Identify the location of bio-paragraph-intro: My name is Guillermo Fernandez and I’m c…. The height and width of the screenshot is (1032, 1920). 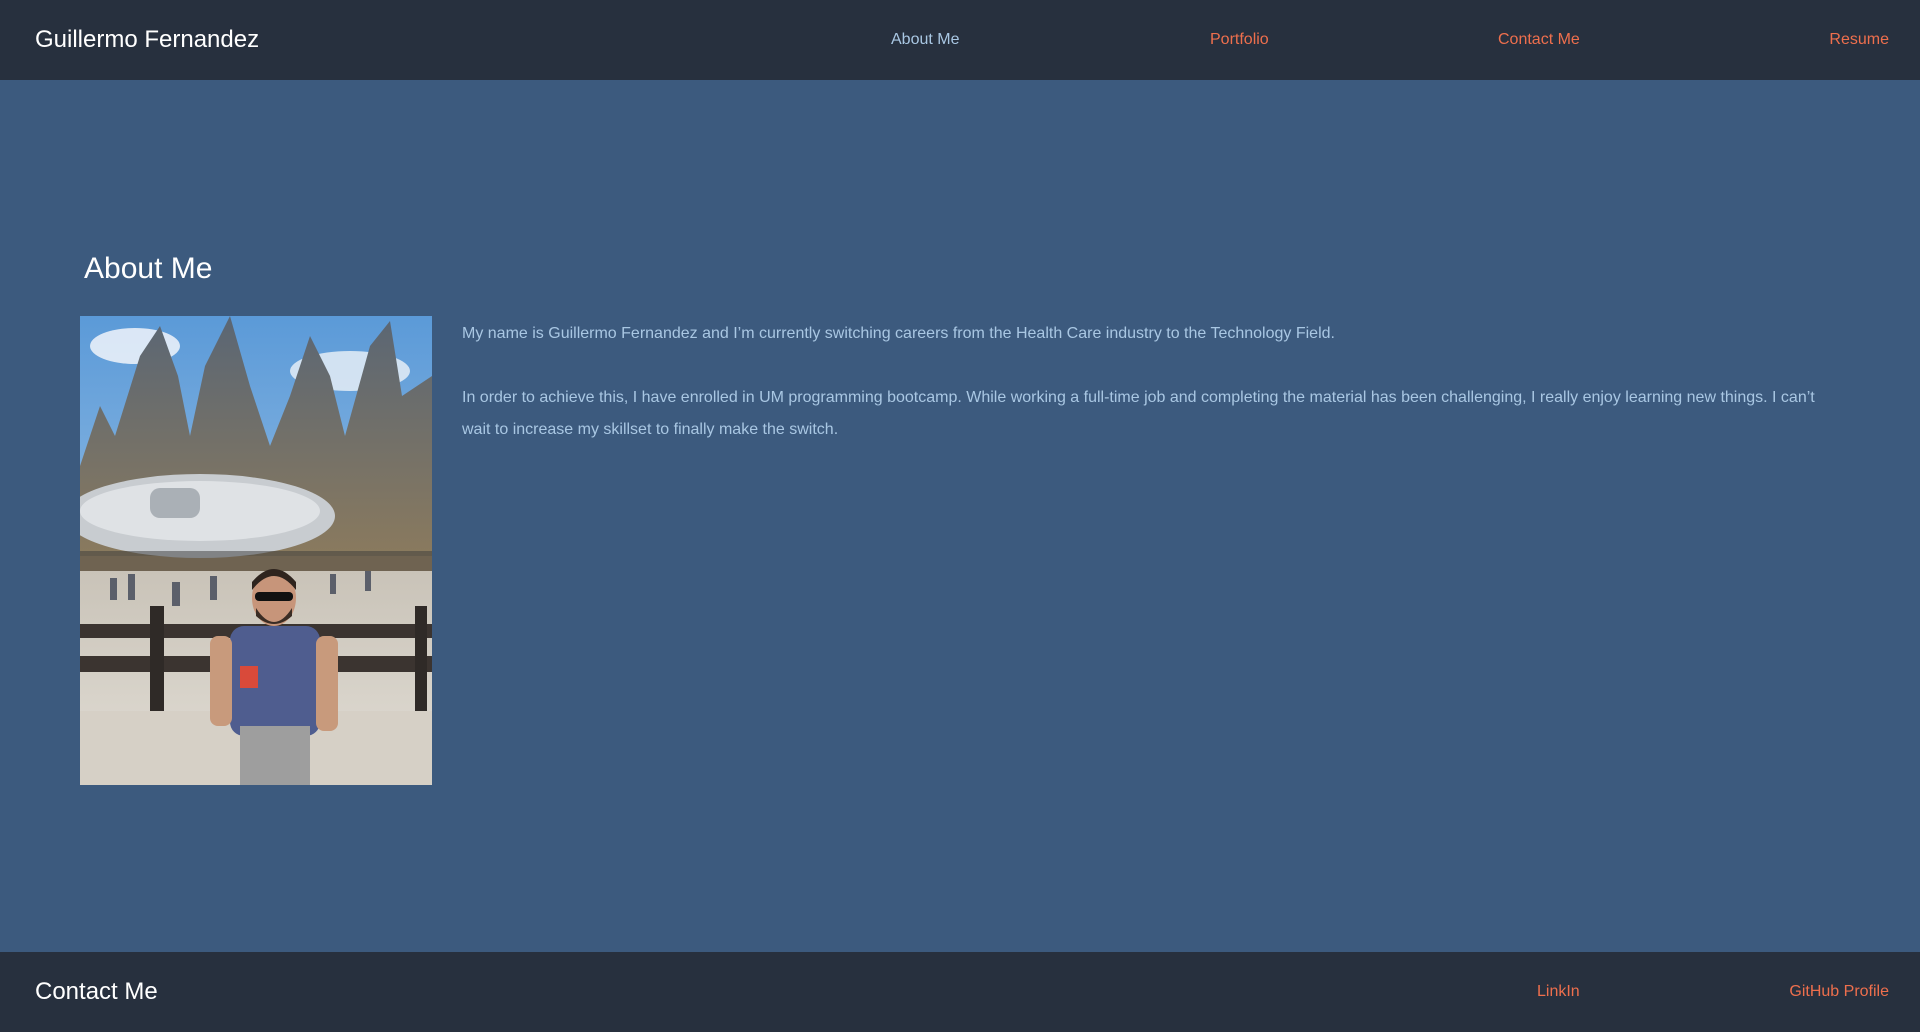
(898, 333).